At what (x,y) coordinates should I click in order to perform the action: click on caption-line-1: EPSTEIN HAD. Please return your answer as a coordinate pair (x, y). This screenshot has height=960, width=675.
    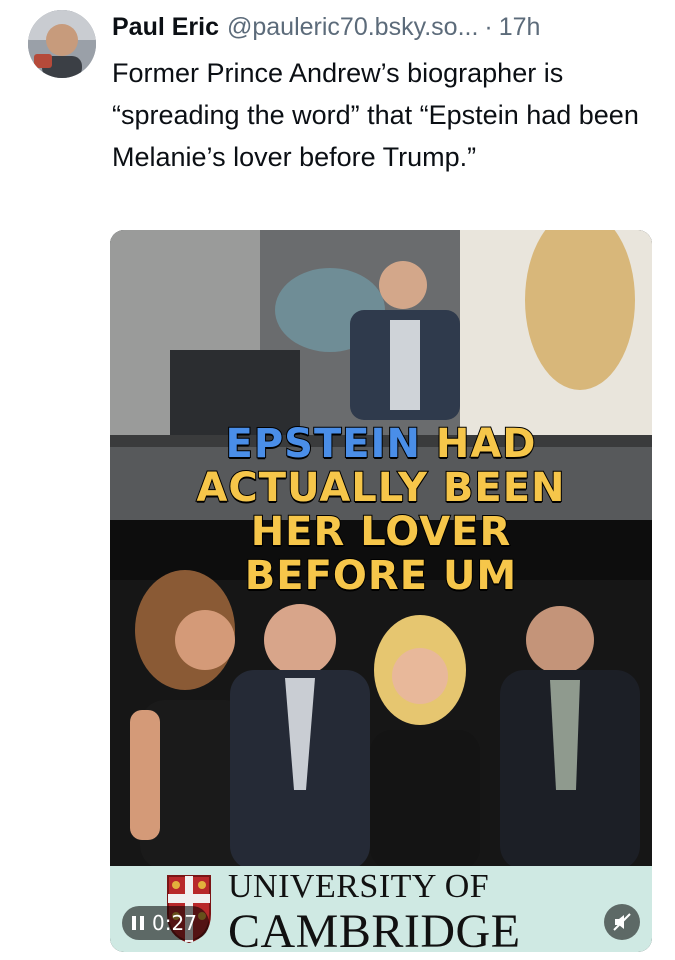
    Looking at the image, I should click on (381, 444).